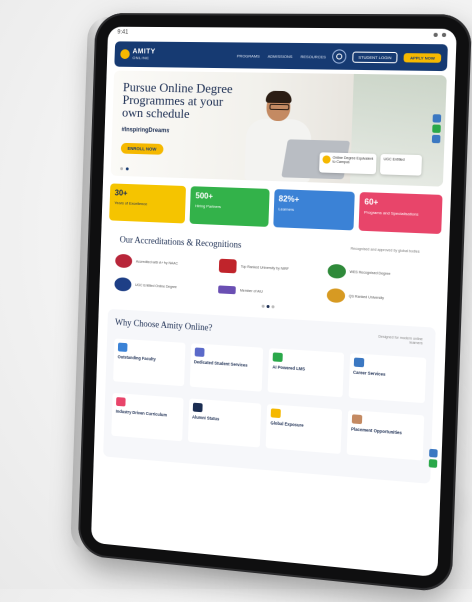 The height and width of the screenshot is (602, 472). I want to click on accreditation-text: Member of AIU, so click(251, 291).